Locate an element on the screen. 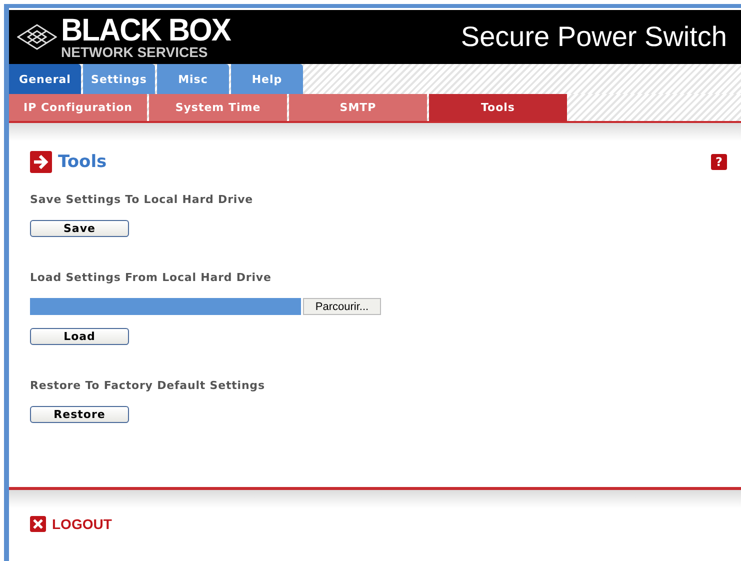 The width and height of the screenshot is (741, 561). page-title: Tools is located at coordinates (82, 162).